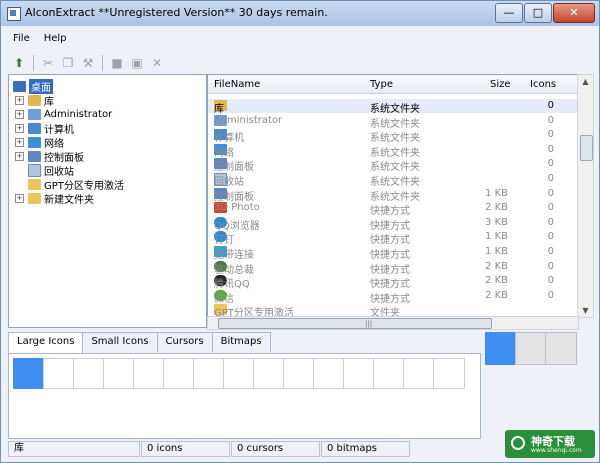 This screenshot has height=463, width=600. What do you see at coordinates (393, 136) in the screenshot?
I see `table-row: 计算机 系统文件夹 0` at bounding box center [393, 136].